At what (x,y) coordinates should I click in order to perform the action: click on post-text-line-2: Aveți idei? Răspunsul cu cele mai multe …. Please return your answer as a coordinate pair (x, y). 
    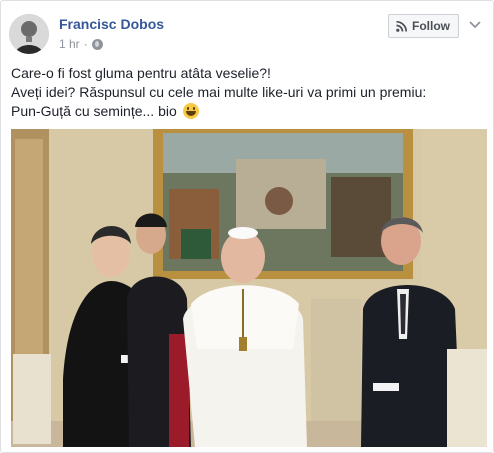
    Looking at the image, I should click on (219, 92).